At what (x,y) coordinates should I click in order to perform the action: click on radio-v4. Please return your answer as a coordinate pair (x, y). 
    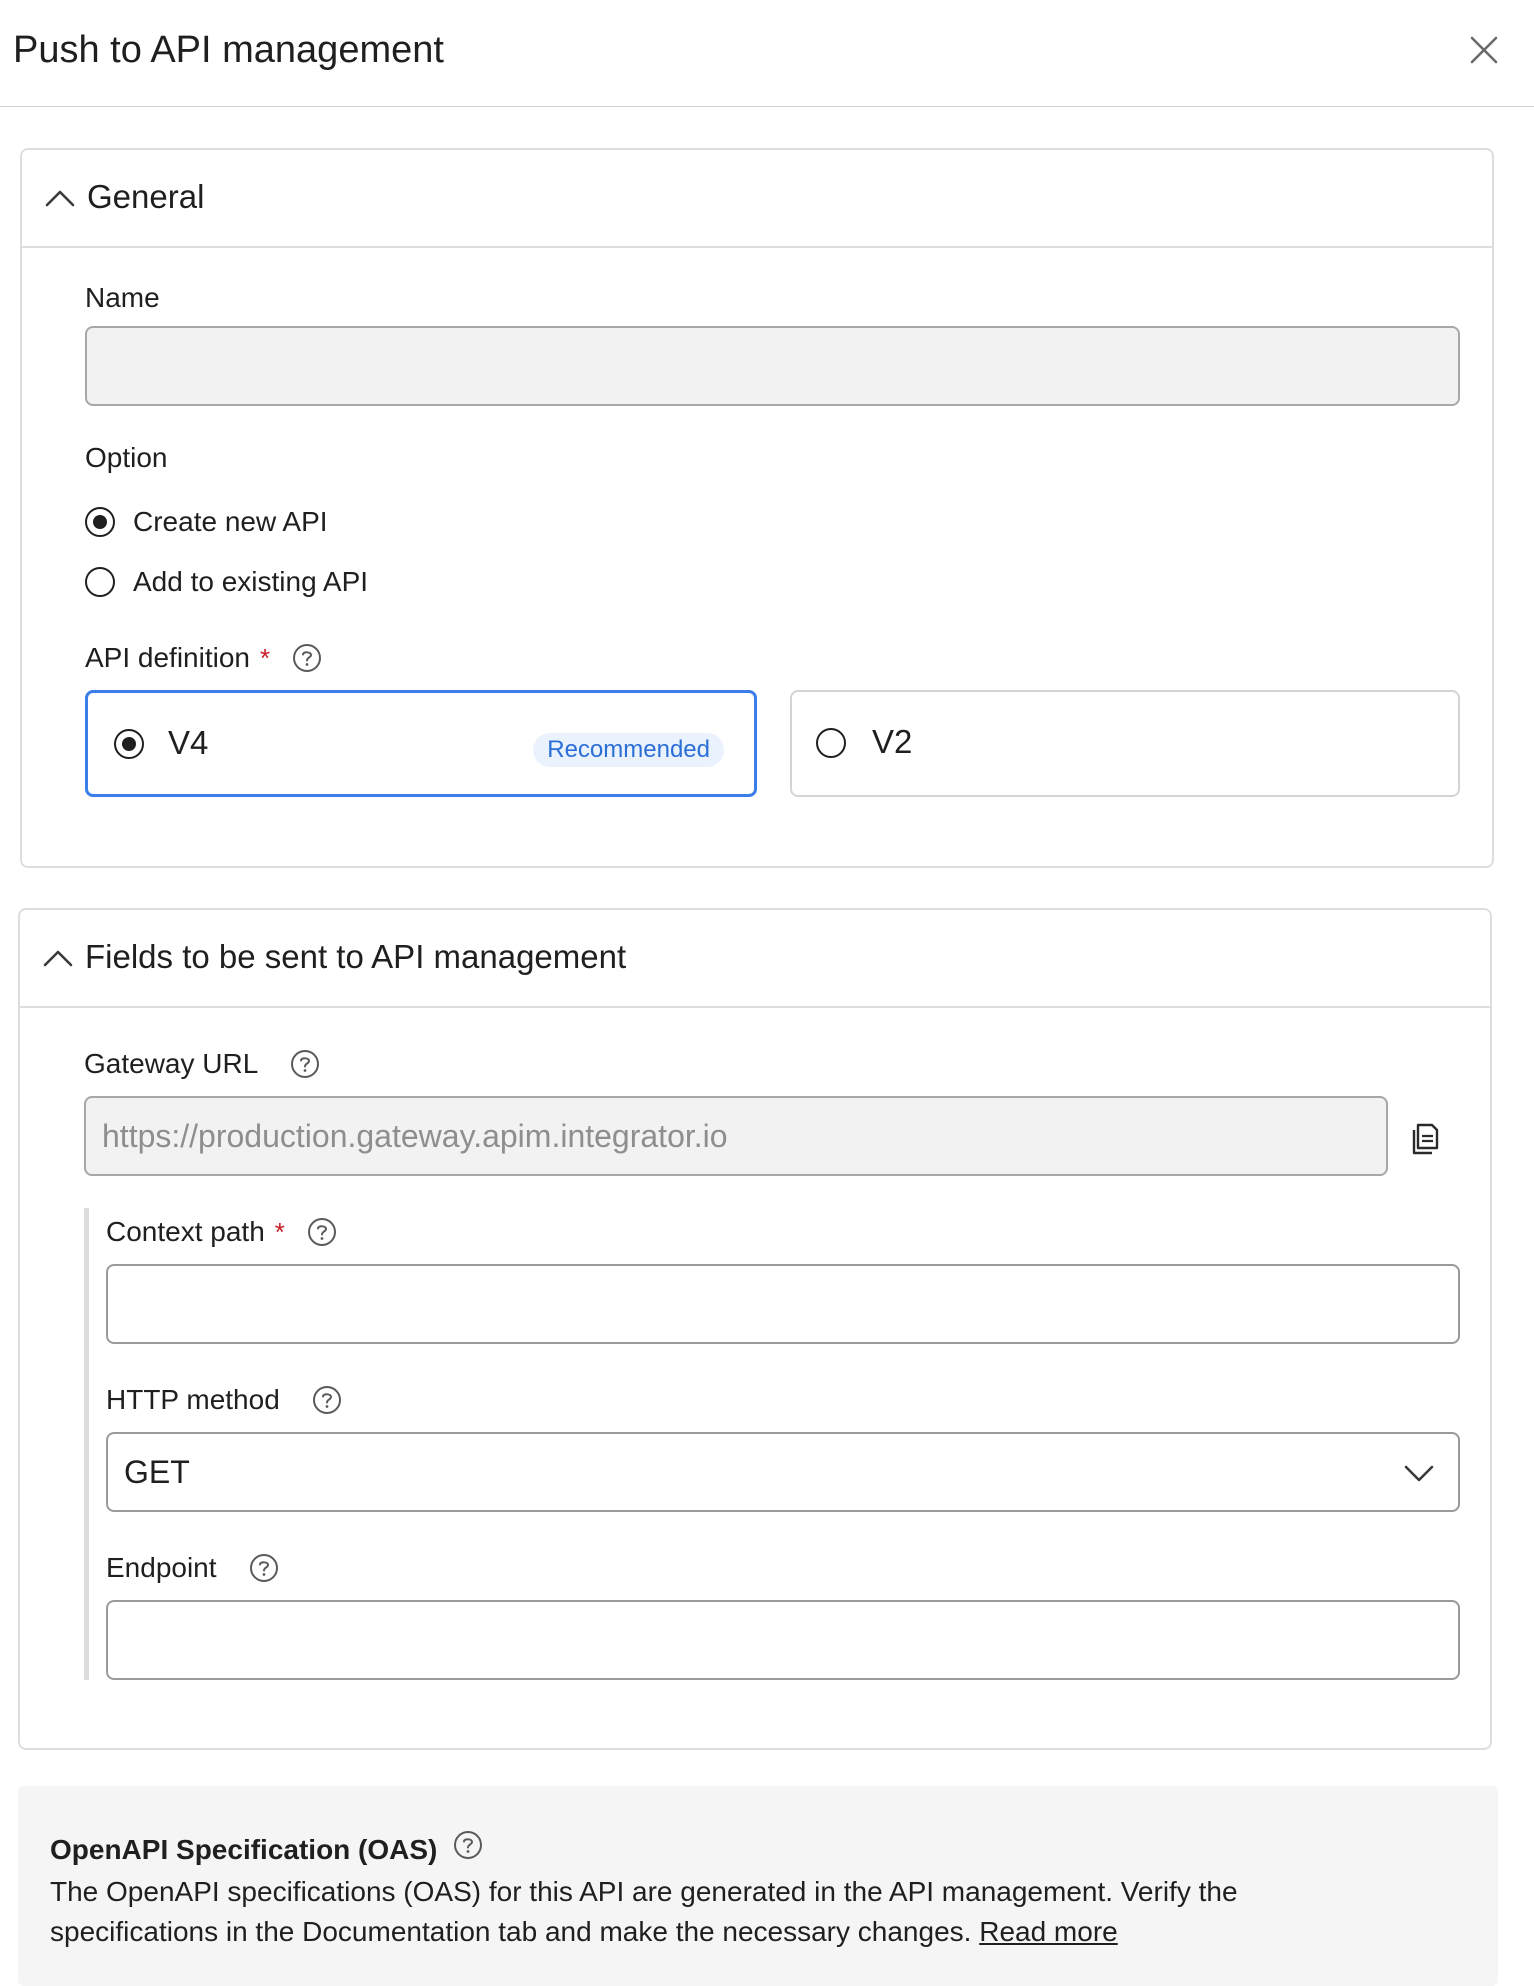
    Looking at the image, I should click on (129, 744).